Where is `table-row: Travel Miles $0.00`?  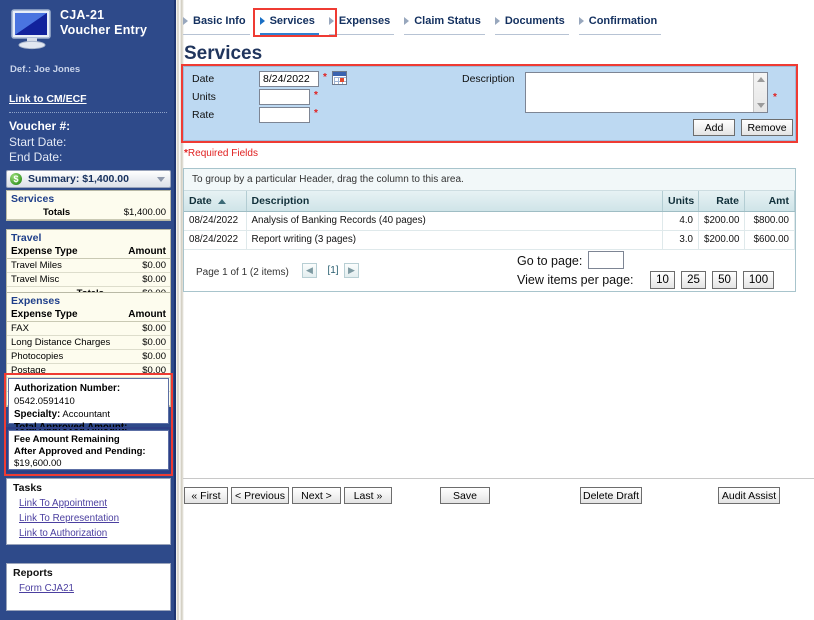 table-row: Travel Miles $0.00 is located at coordinates (88, 265).